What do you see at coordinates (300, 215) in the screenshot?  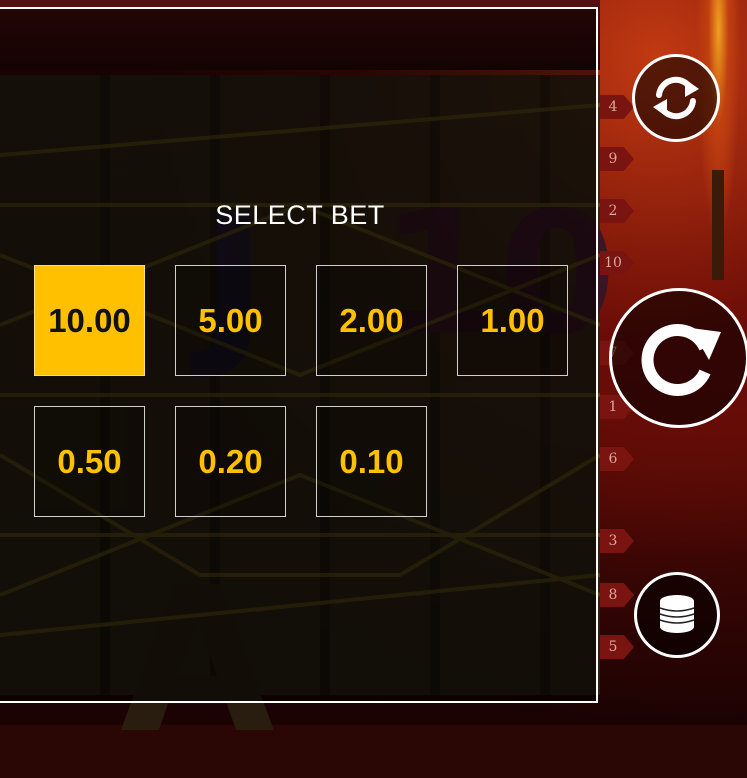 I see `panel-title: SELECT BET` at bounding box center [300, 215].